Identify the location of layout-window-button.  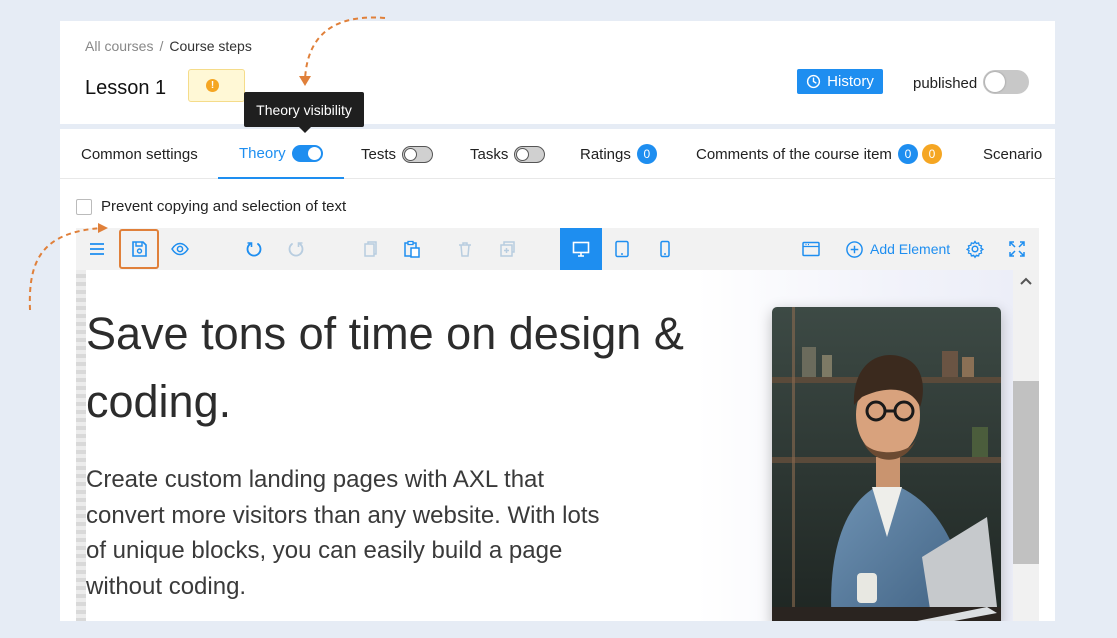
(811, 249).